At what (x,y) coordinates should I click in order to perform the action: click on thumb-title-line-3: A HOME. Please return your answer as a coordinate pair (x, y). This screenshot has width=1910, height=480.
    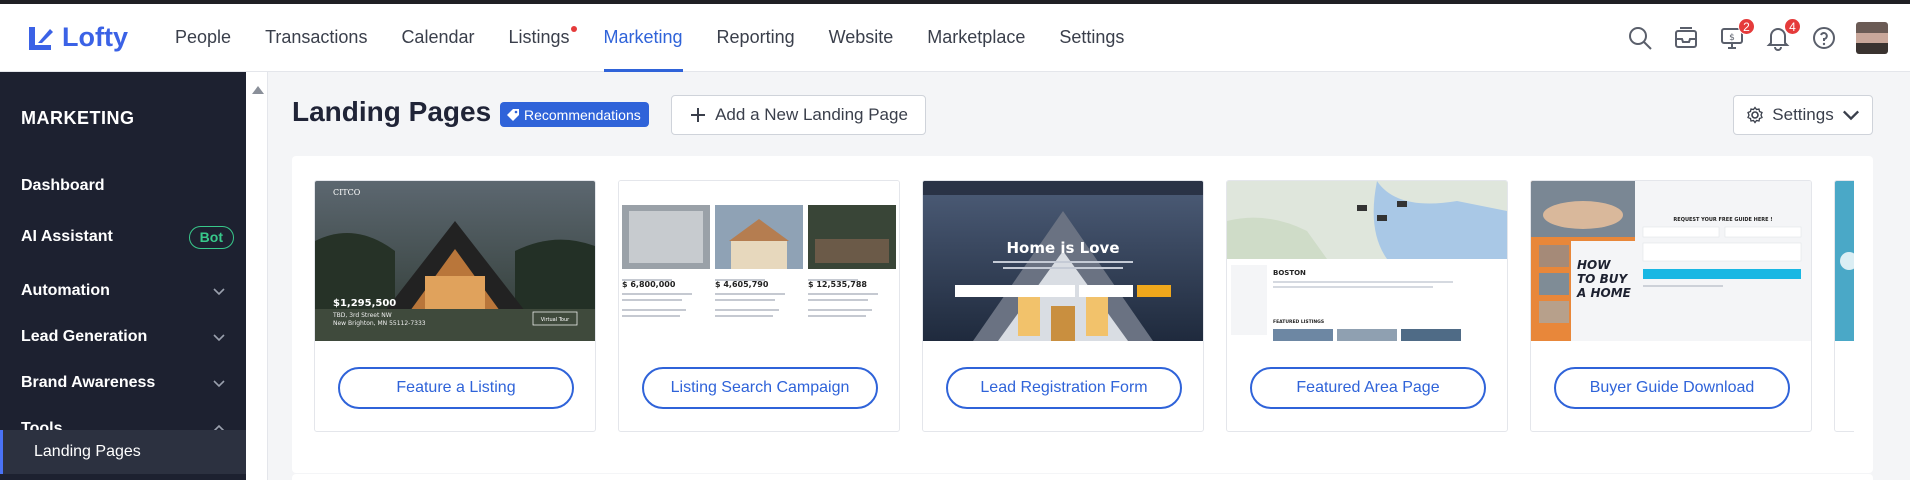
    Looking at the image, I should click on (1604, 293).